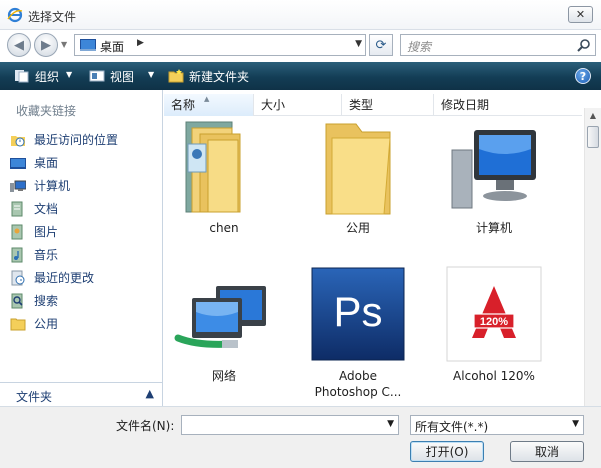  Describe the element at coordinates (583, 76) in the screenshot. I see `help-icon: ?` at that location.